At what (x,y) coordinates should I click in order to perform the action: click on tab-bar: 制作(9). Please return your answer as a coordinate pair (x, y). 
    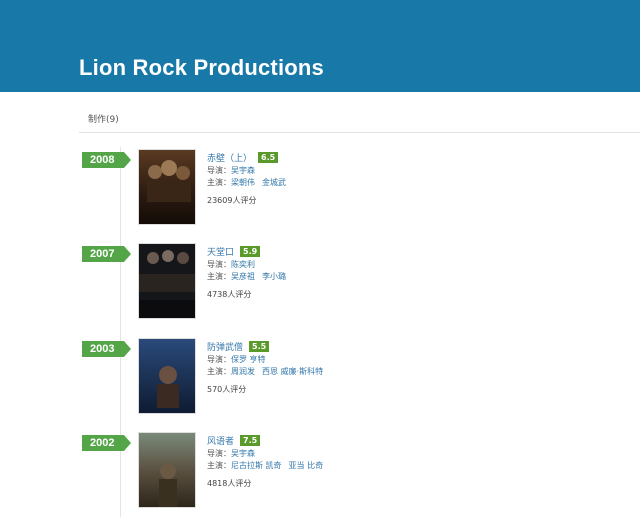
    Looking at the image, I should click on (359, 112).